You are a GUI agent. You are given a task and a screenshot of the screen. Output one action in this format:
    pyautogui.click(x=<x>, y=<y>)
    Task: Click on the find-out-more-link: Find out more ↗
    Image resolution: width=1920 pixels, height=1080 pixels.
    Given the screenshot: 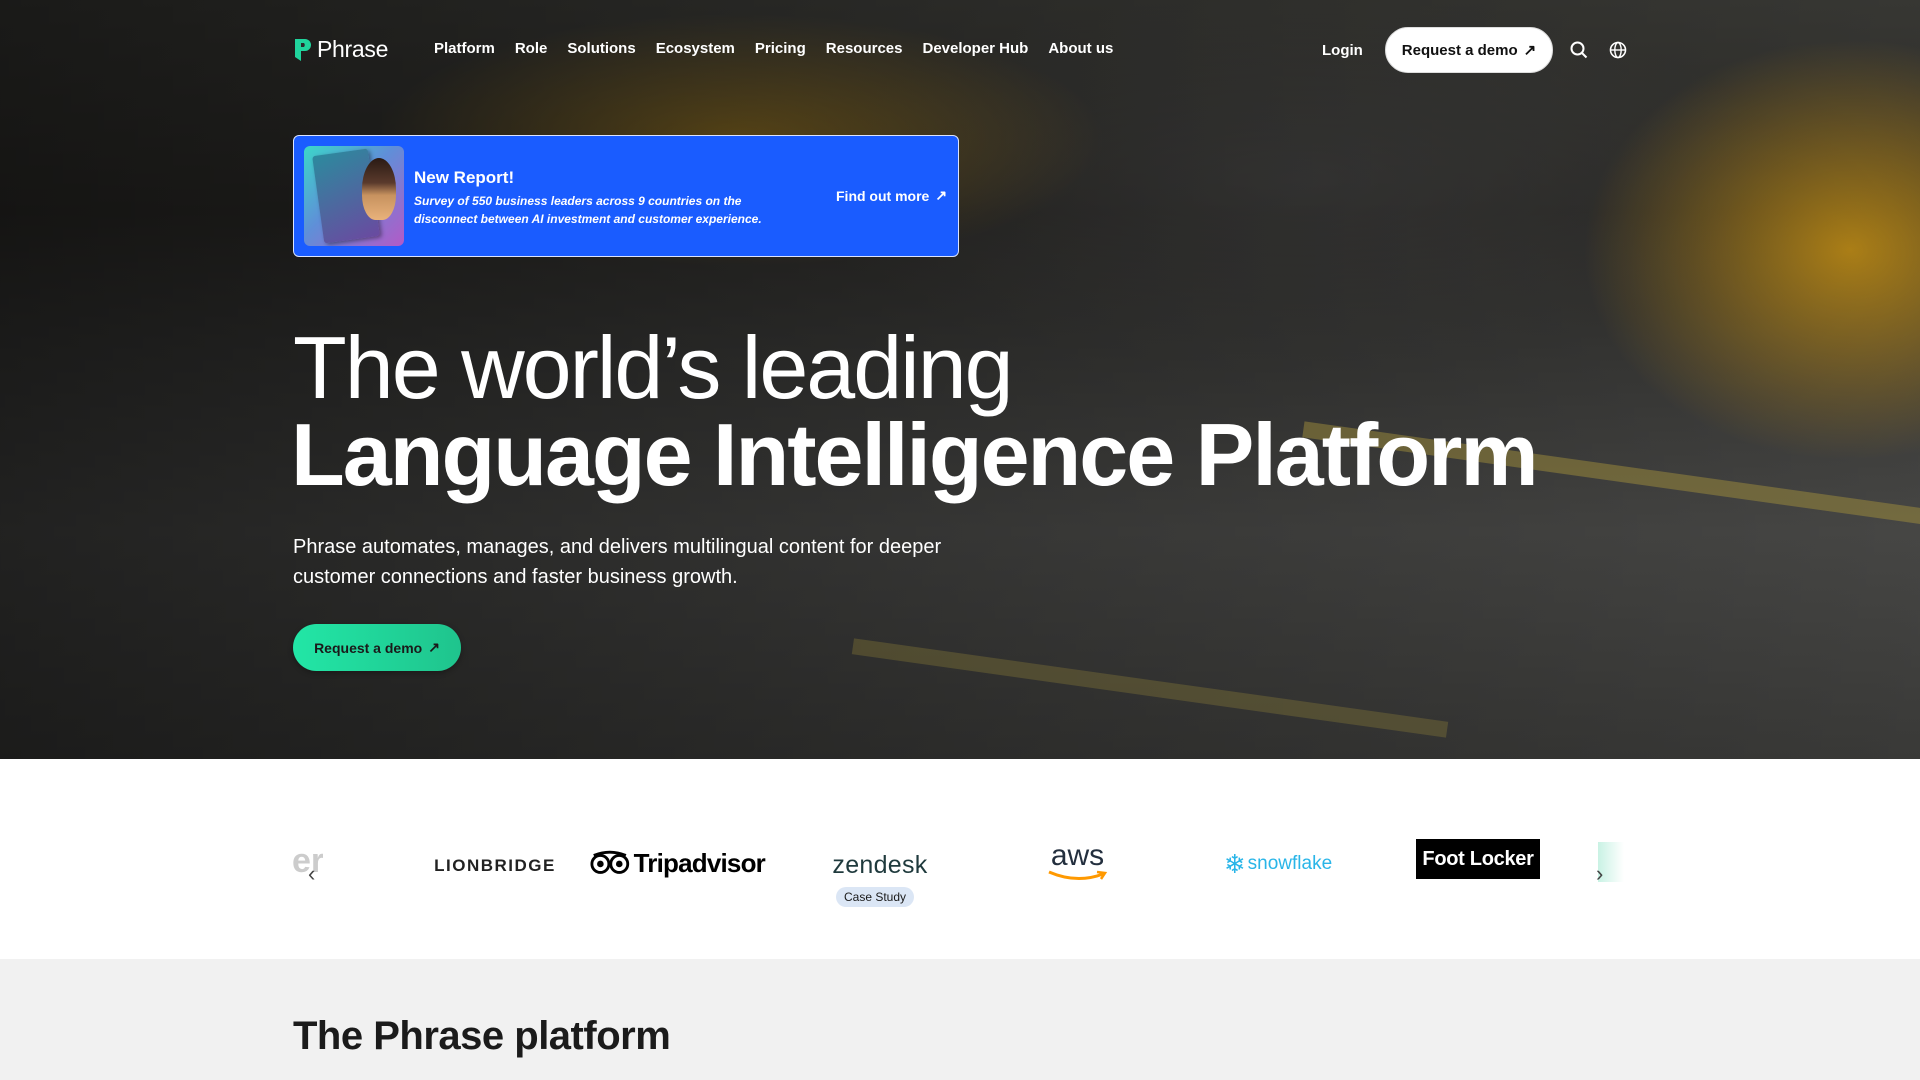 What is the action you would take?
    pyautogui.click(x=891, y=195)
    